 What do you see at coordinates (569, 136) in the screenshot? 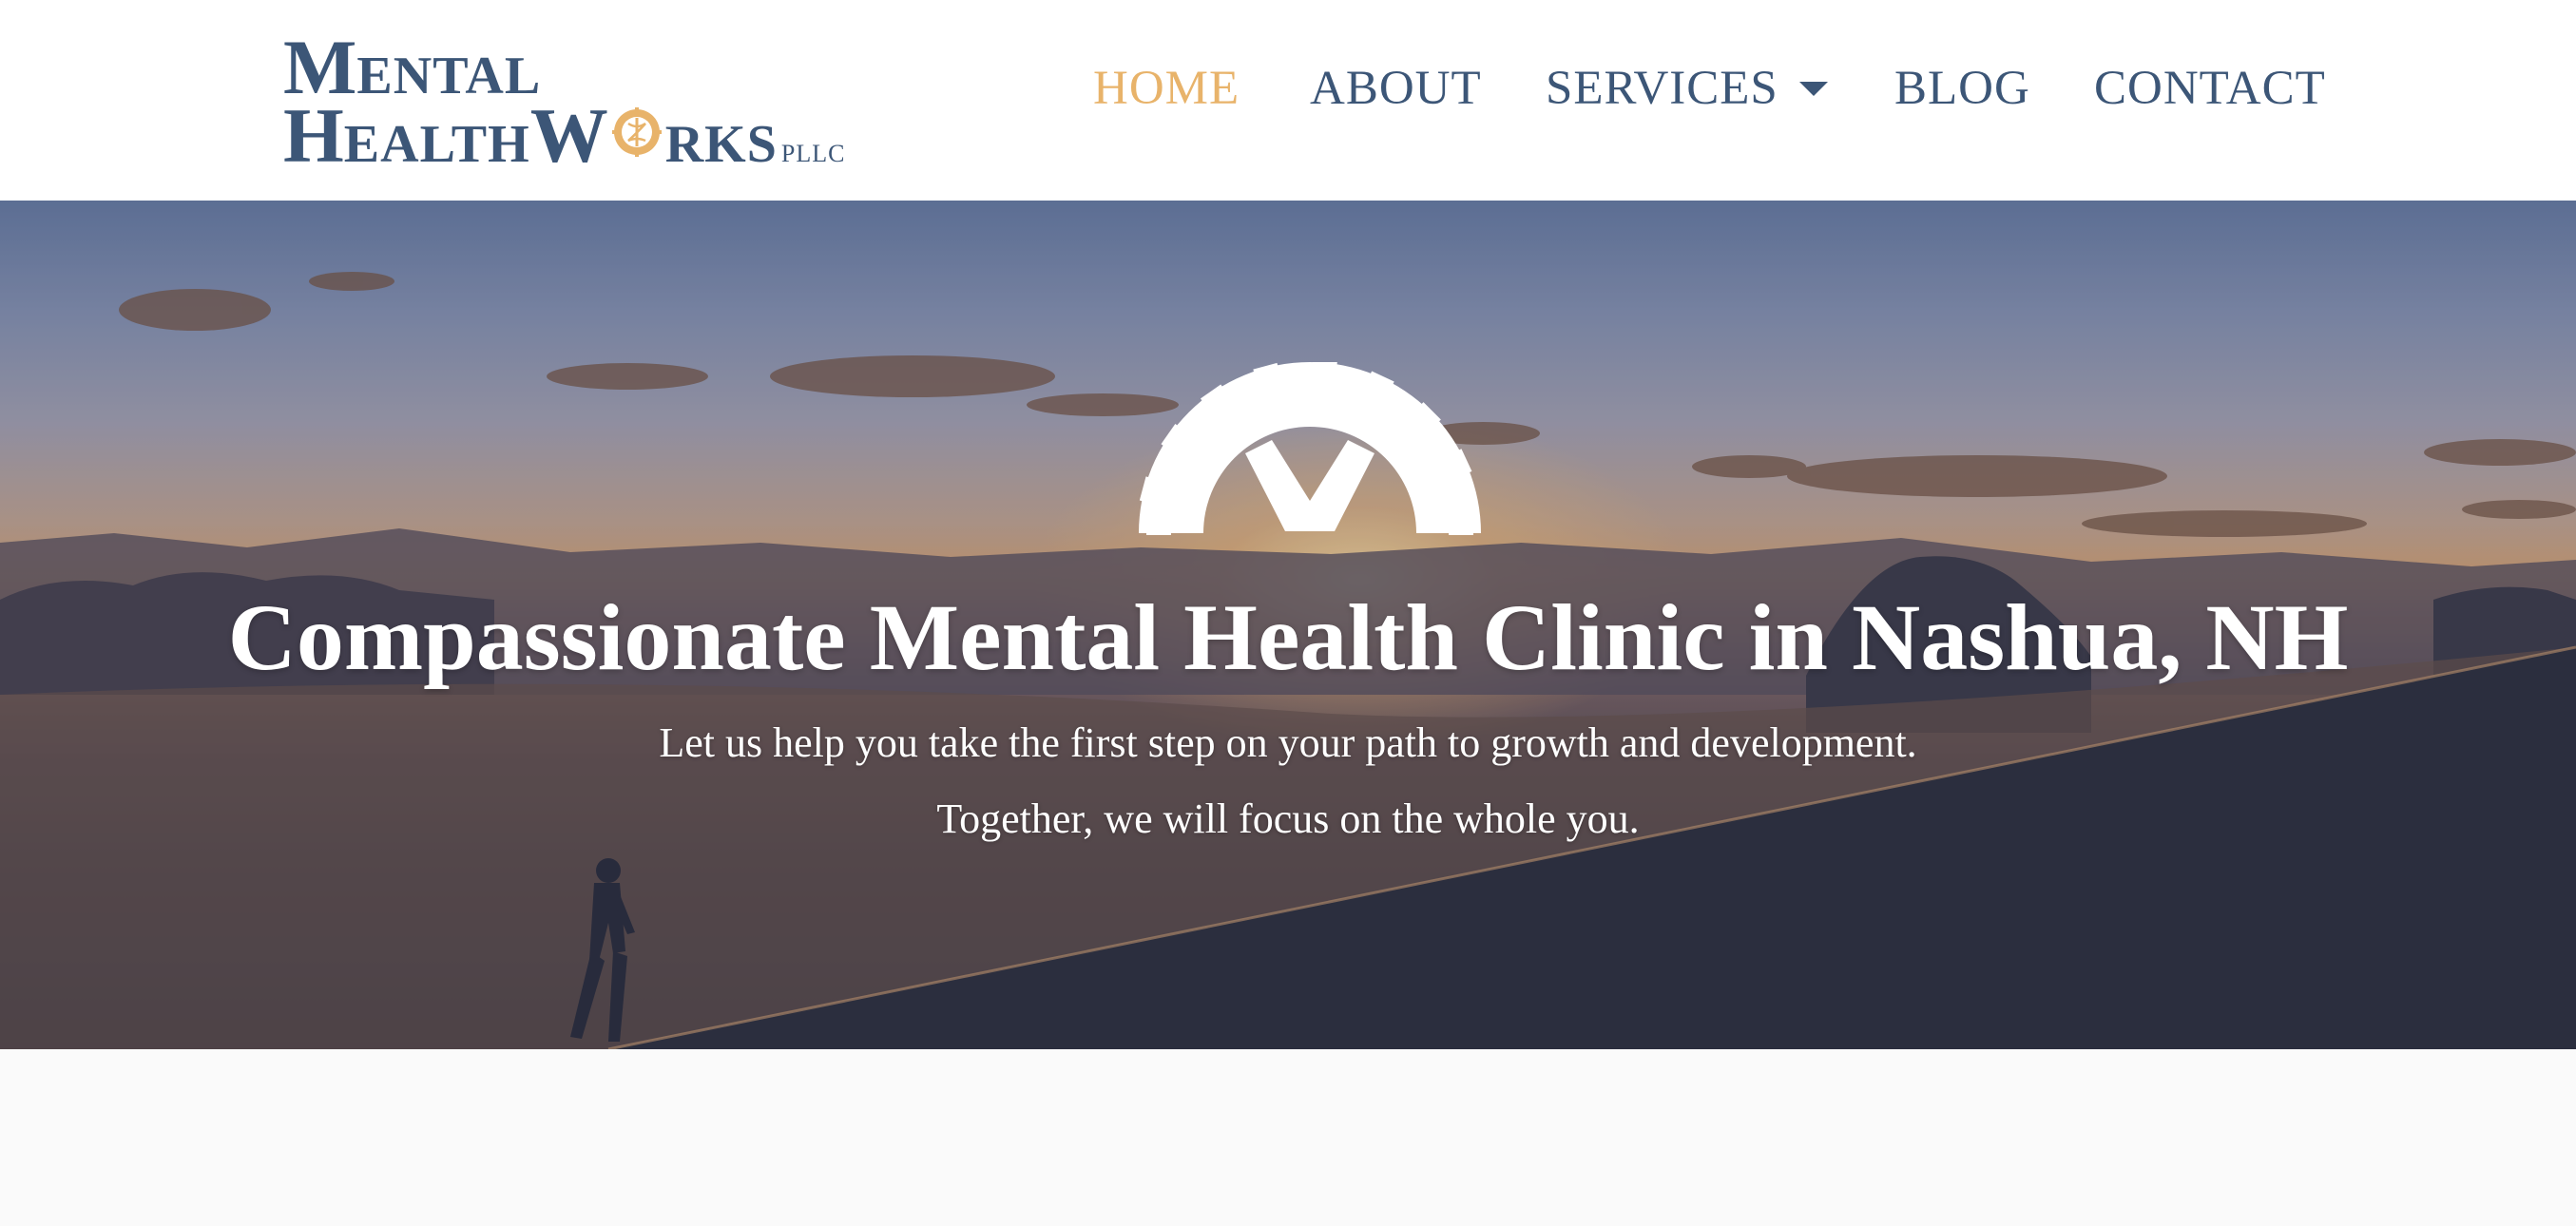
I see `logo-initial-w: W` at bounding box center [569, 136].